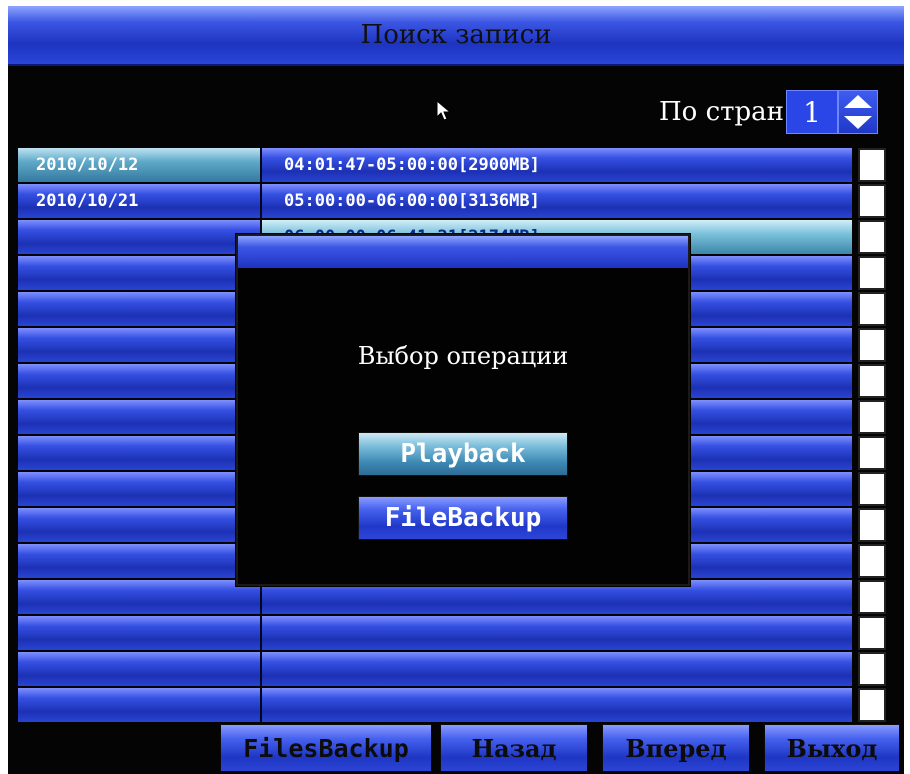  What do you see at coordinates (721, 112) in the screenshot?
I see `page-label: По стран` at bounding box center [721, 112].